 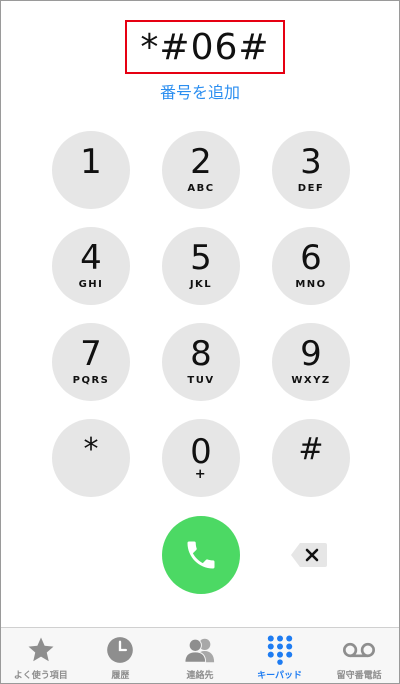 I want to click on tab-label: よく使う項目, so click(x=40, y=676).